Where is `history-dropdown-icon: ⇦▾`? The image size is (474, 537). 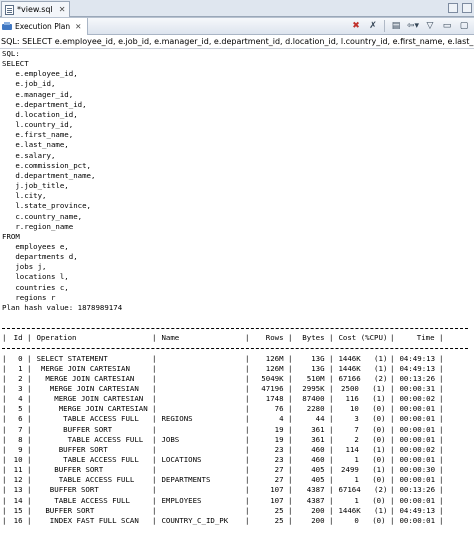 history-dropdown-icon: ⇦▾ is located at coordinates (413, 26).